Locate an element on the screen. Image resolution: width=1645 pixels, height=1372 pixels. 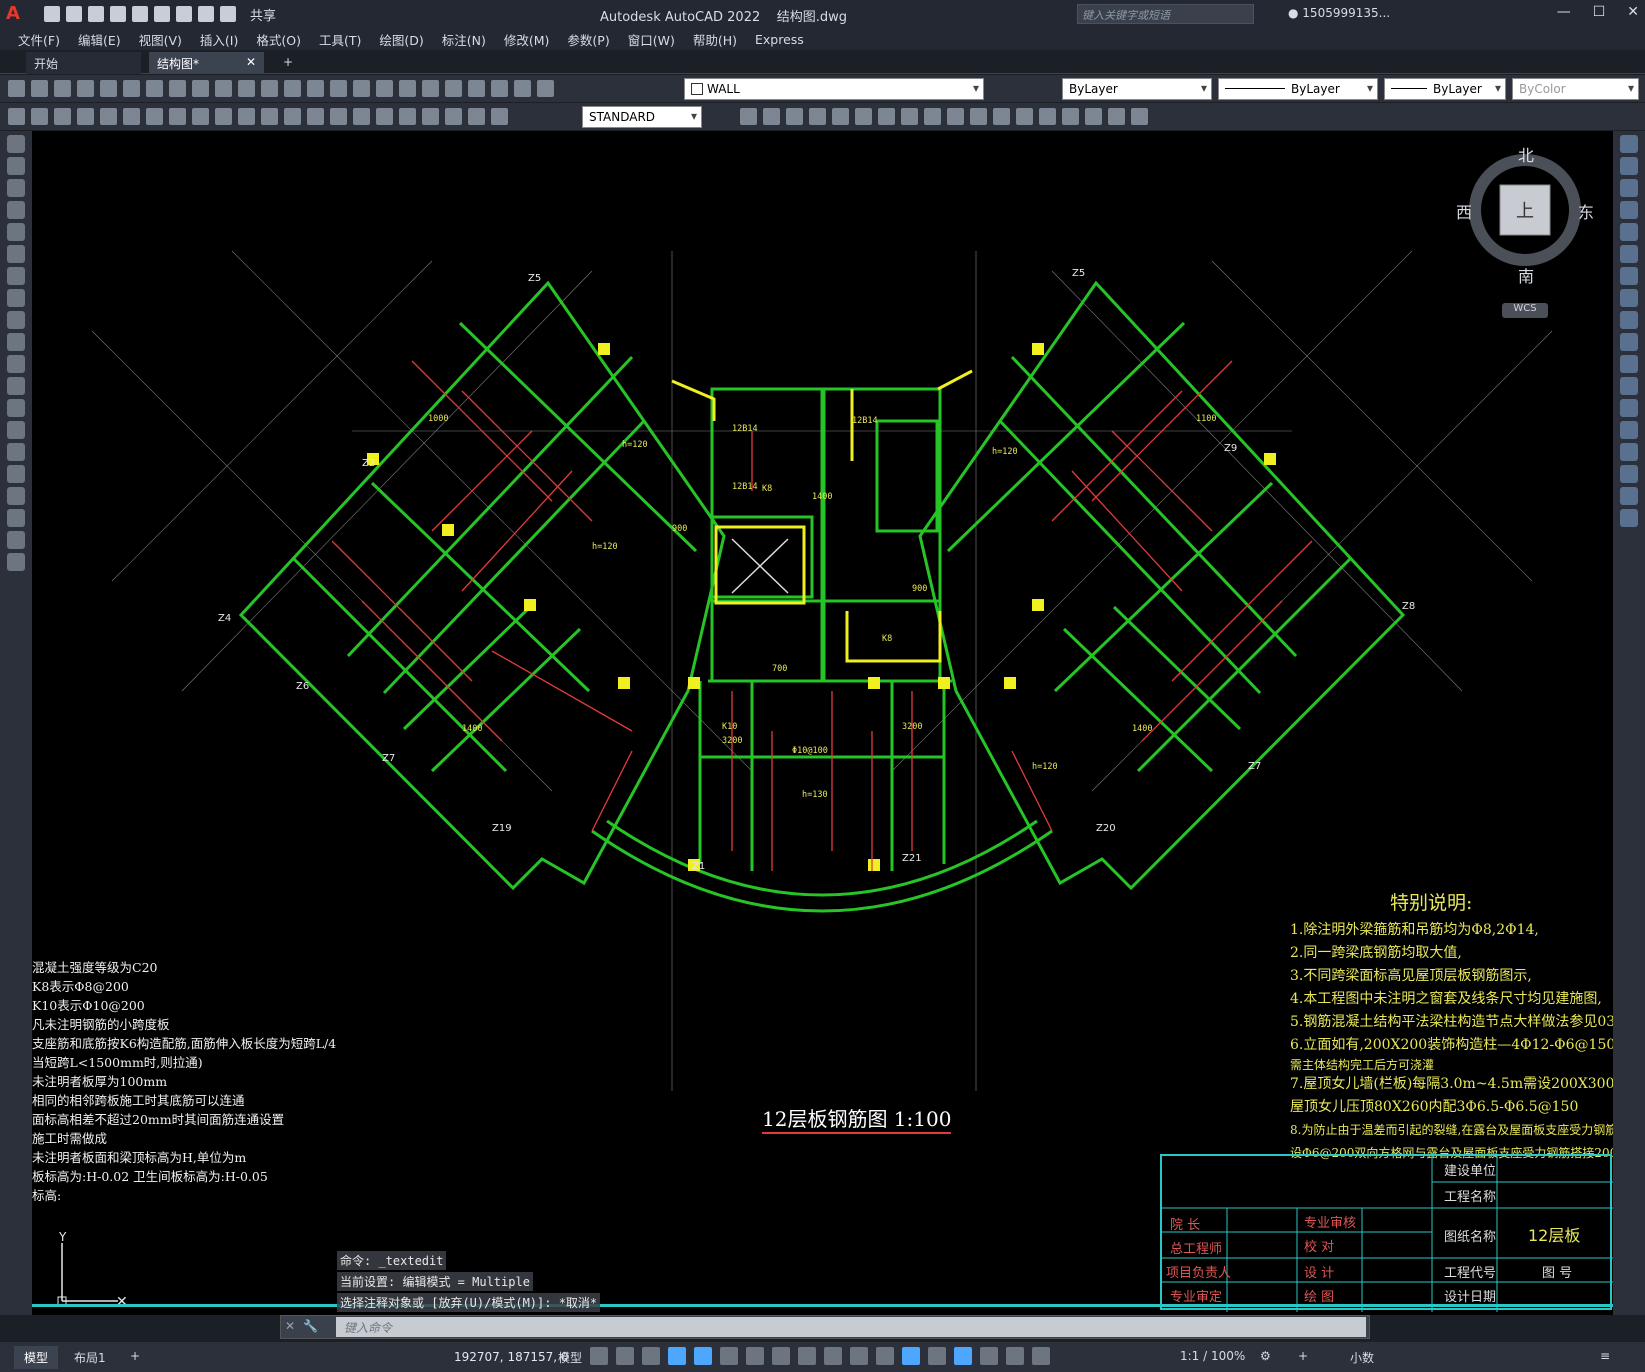
preview-icon is located at coordinates (108, 88).